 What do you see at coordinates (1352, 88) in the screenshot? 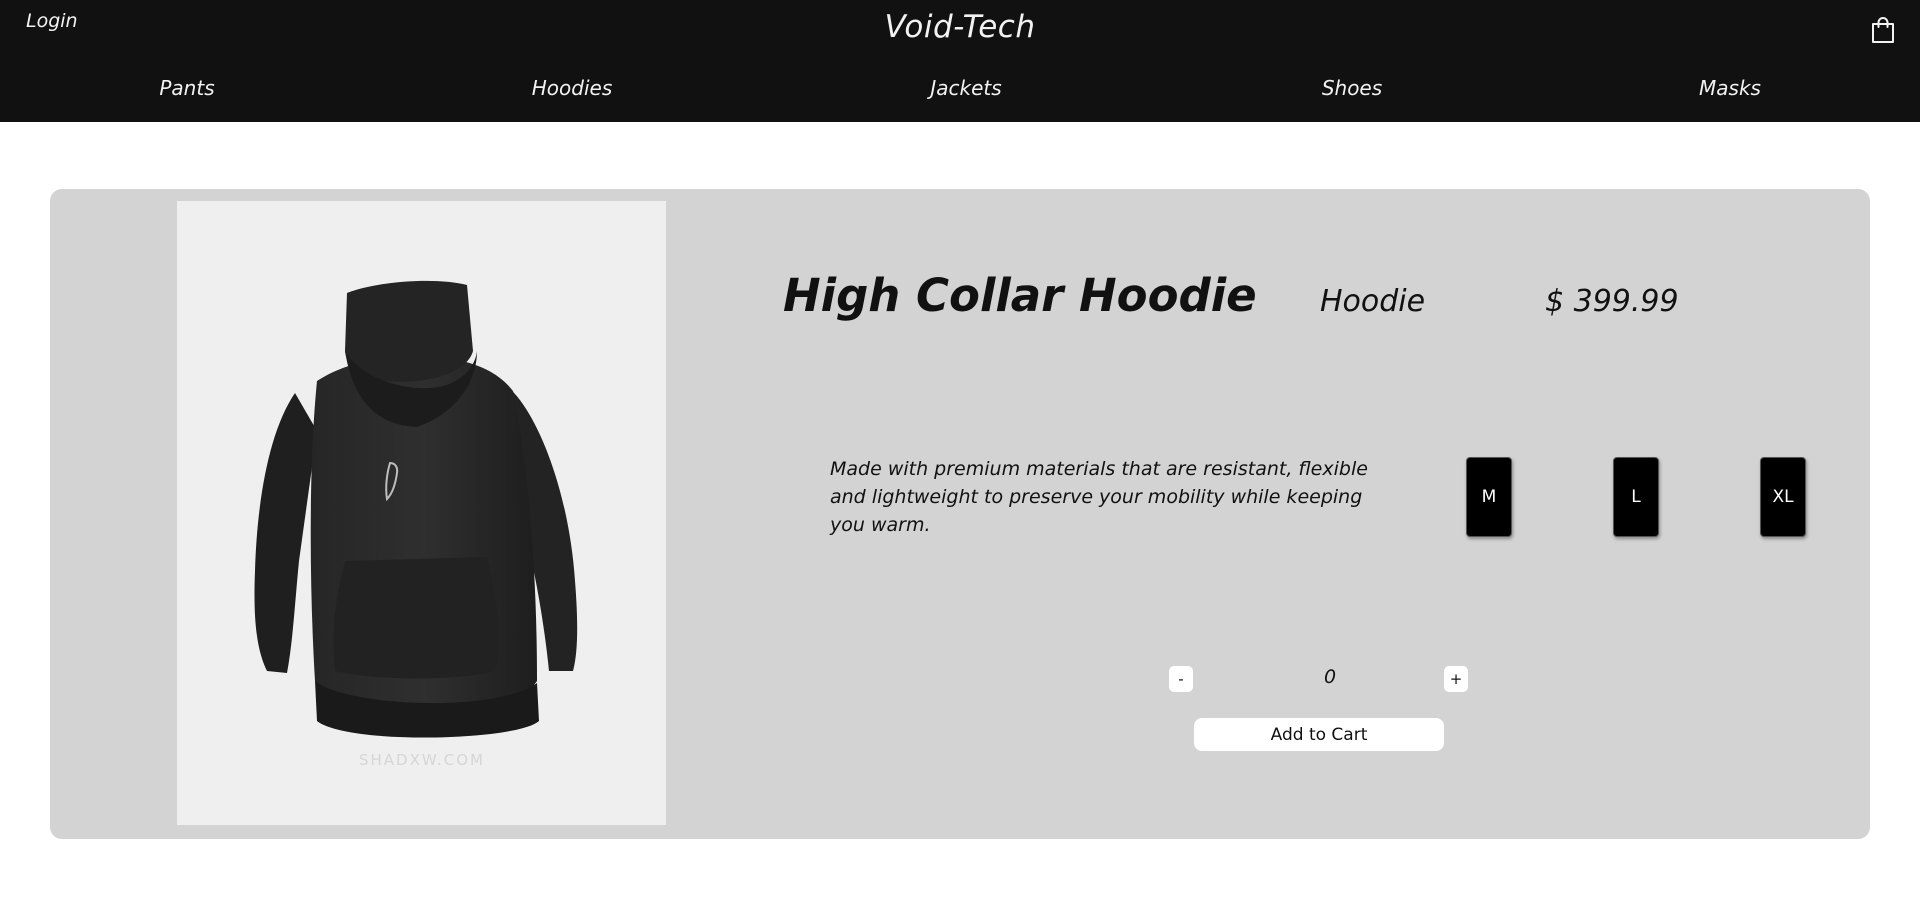
I see `nav-item-shoes: Shoes` at bounding box center [1352, 88].